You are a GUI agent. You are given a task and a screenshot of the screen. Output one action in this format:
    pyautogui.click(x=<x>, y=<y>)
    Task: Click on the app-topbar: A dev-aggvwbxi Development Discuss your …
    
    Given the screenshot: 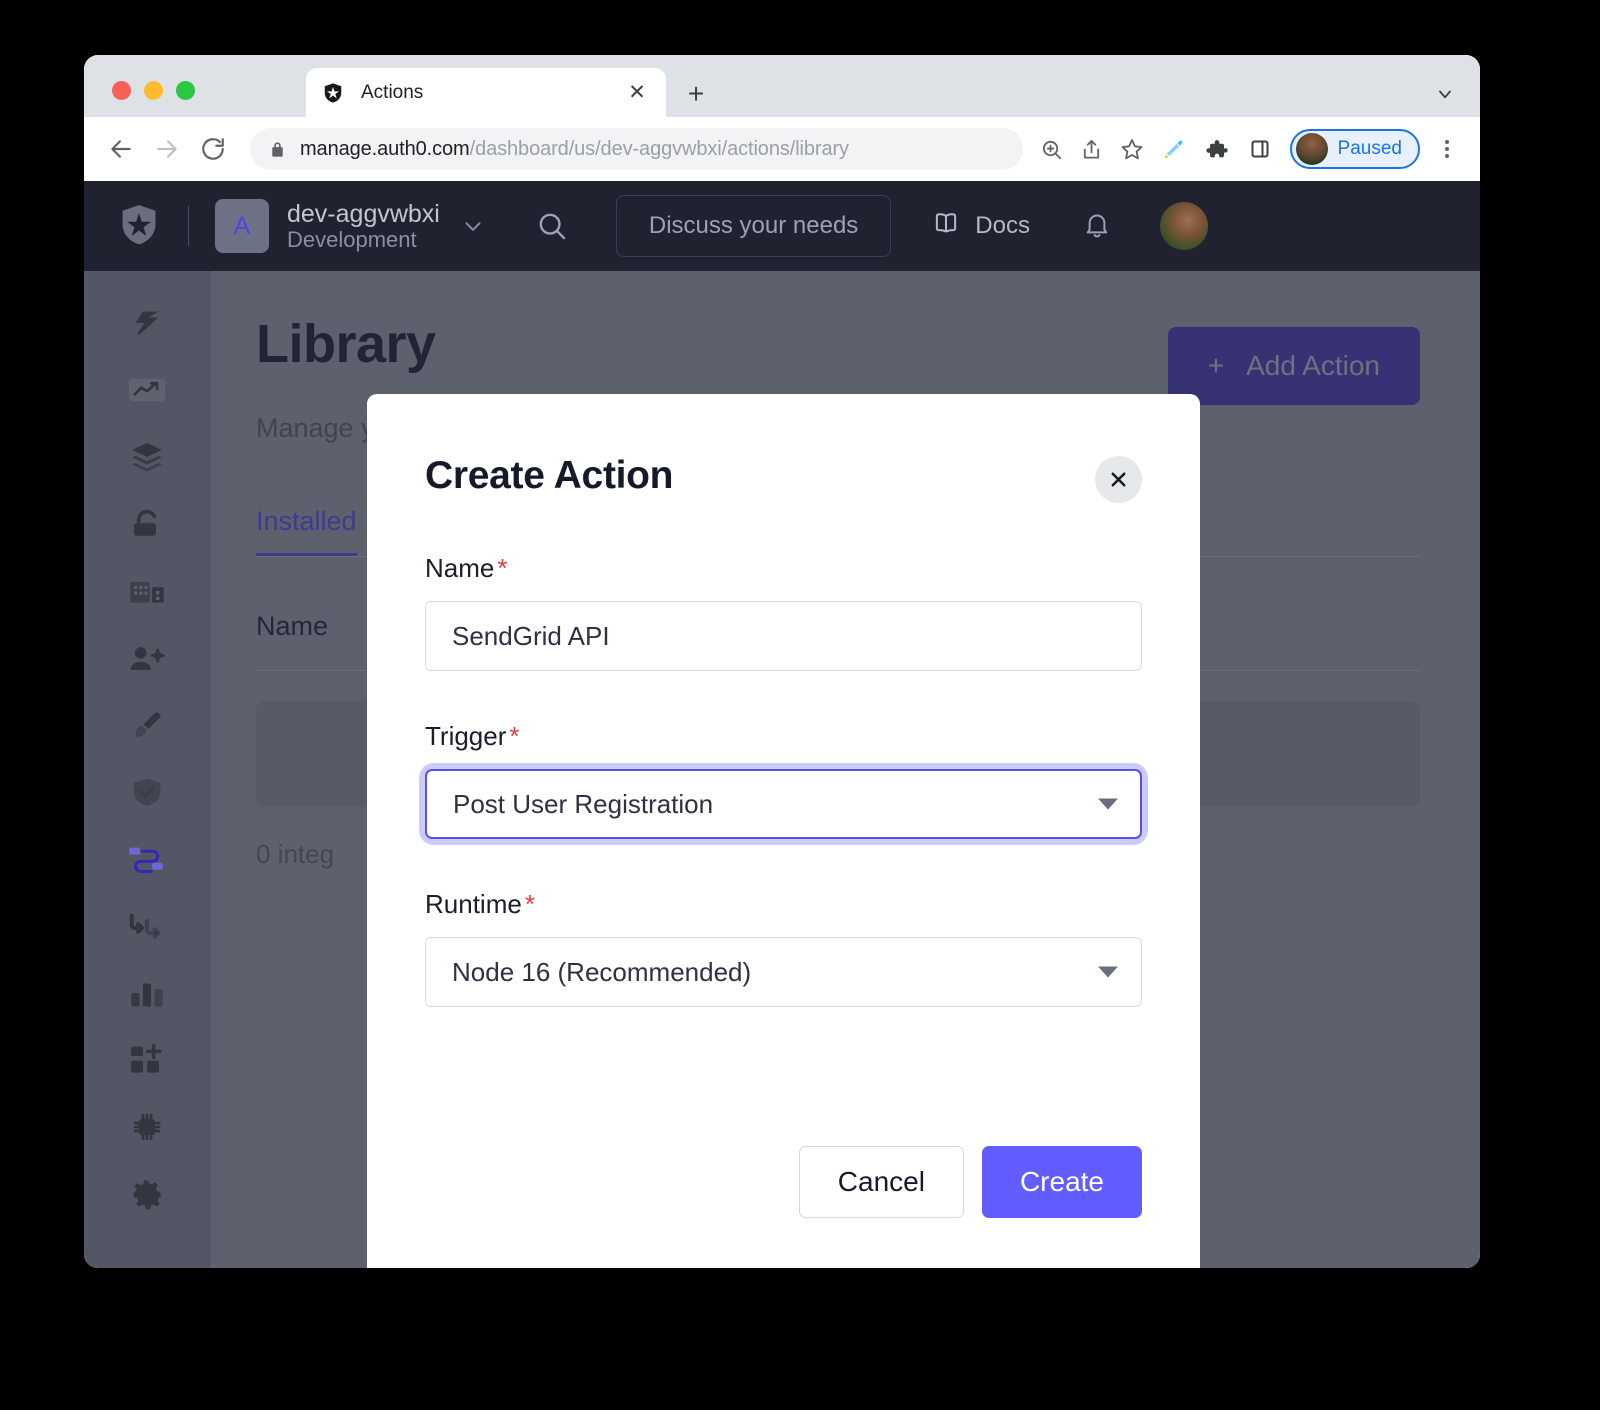 What is the action you would take?
    pyautogui.click(x=782, y=226)
    